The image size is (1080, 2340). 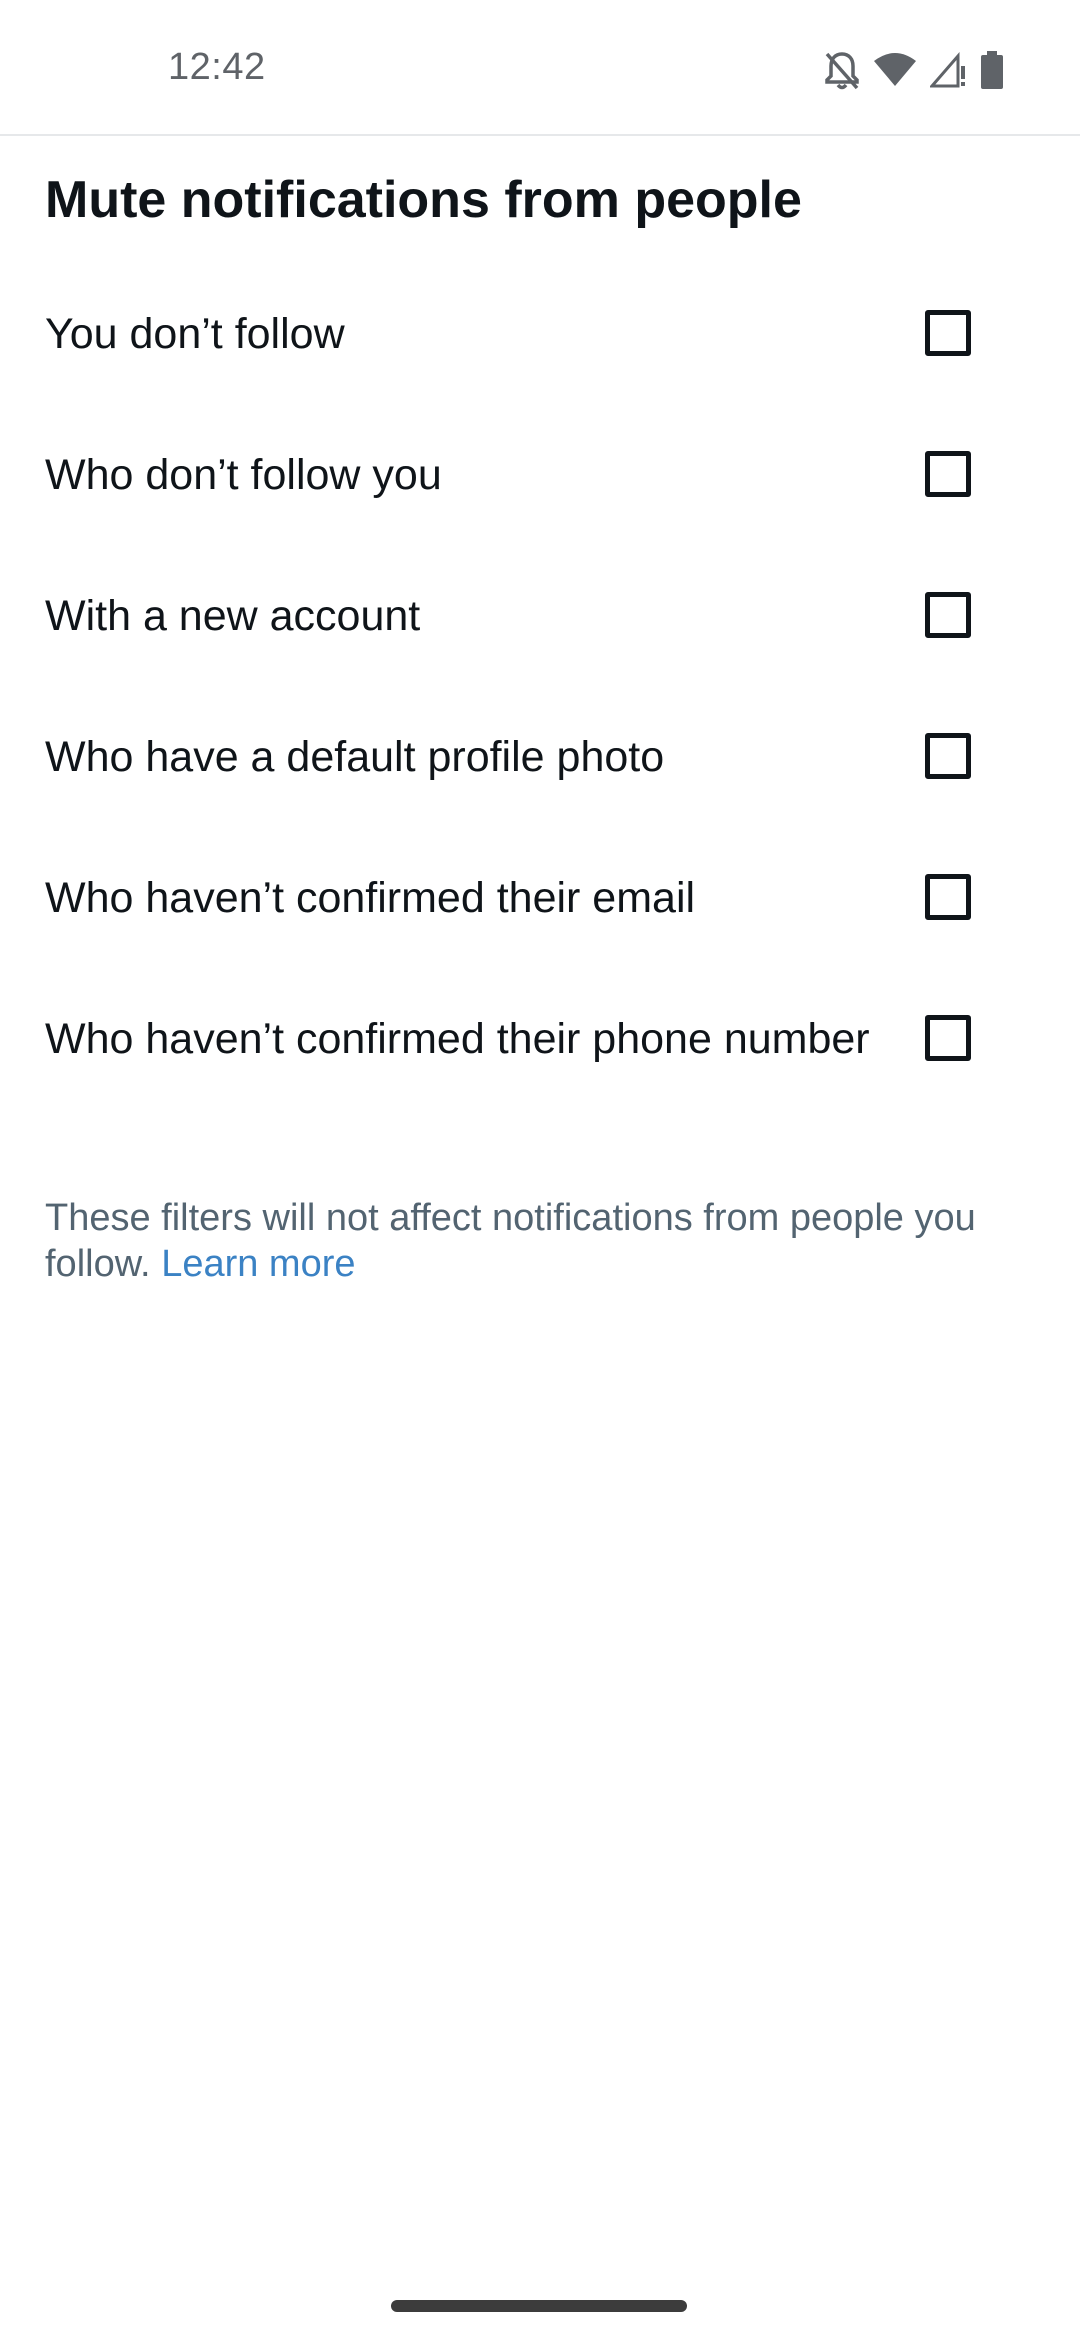 I want to click on status-time: 12:42, so click(x=217, y=67).